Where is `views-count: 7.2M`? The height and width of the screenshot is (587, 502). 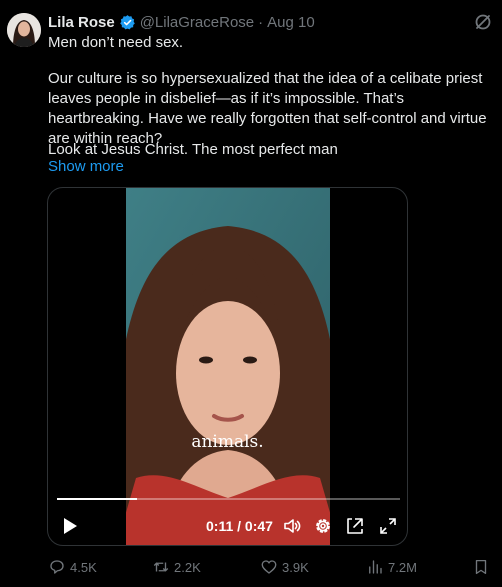 views-count: 7.2M is located at coordinates (402, 567).